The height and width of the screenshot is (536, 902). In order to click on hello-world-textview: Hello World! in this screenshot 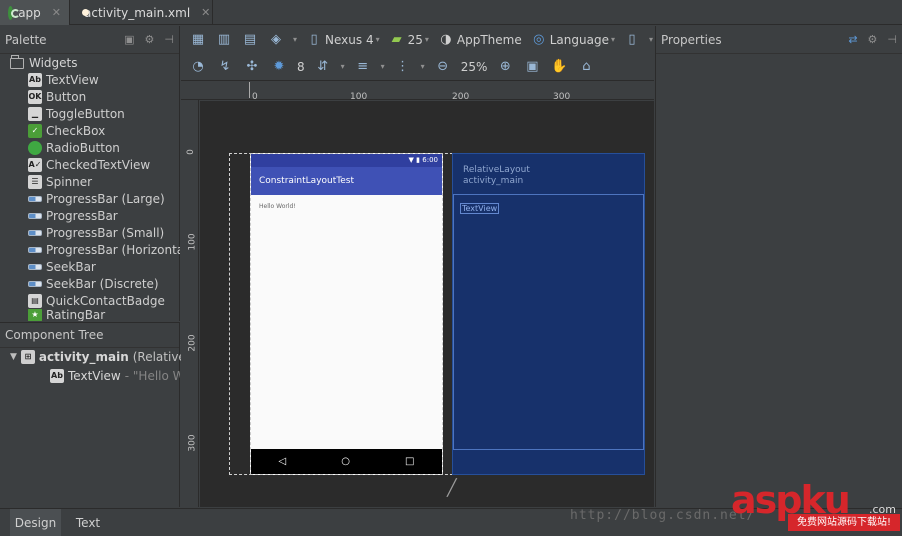, I will do `click(277, 206)`.